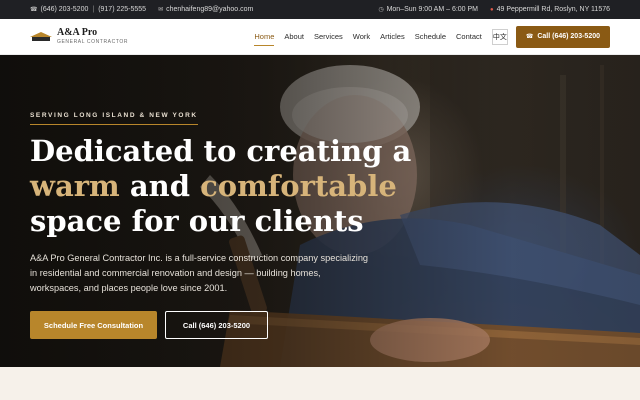  What do you see at coordinates (77, 32) in the screenshot?
I see `logo-title: A&A Pro` at bounding box center [77, 32].